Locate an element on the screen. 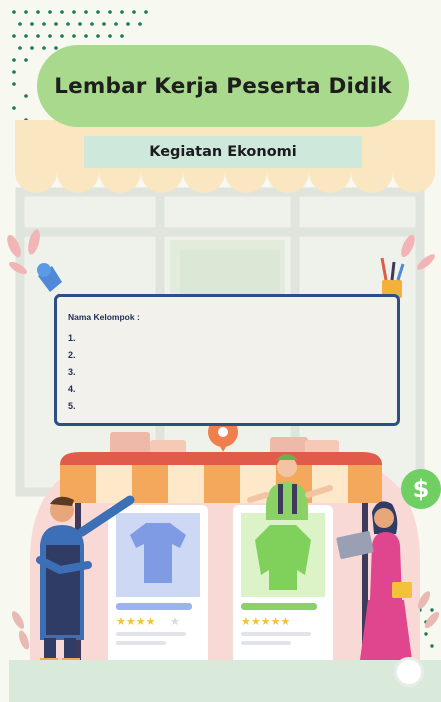  product-card-1: ★★★★ ★ is located at coordinates (158, 585).